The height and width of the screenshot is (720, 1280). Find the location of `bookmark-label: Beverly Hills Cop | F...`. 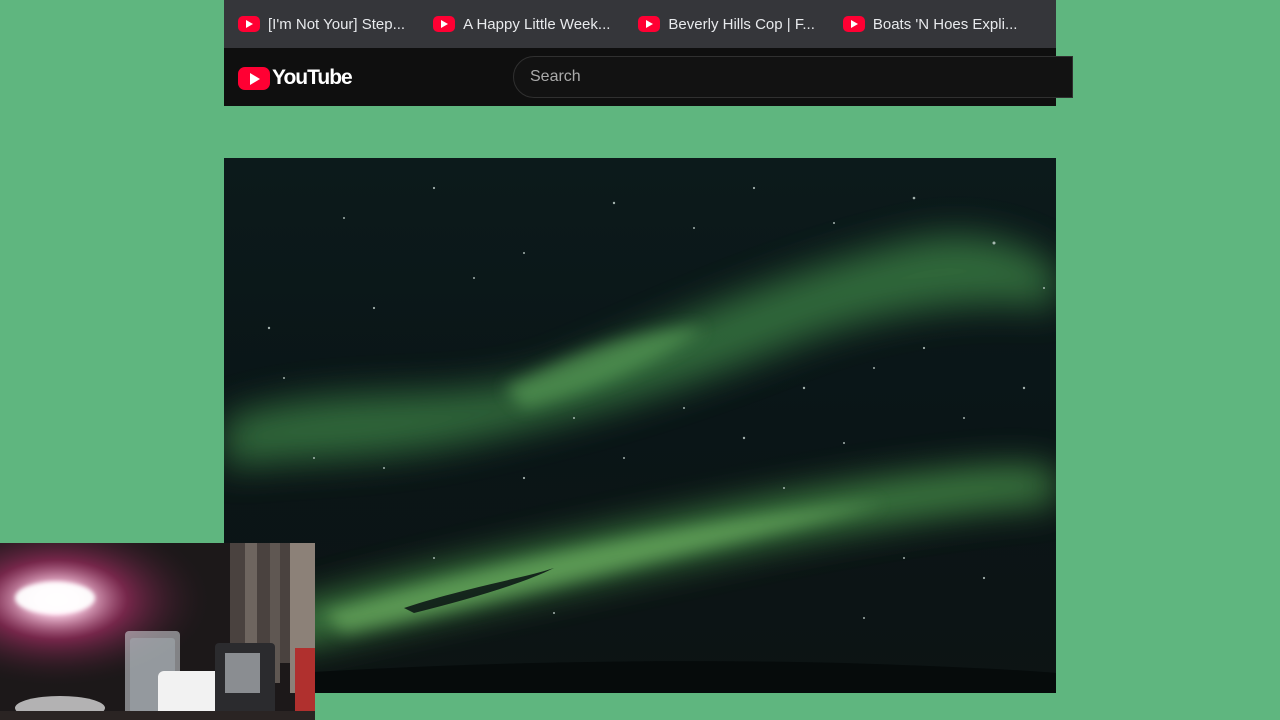

bookmark-label: Beverly Hills Cop | F... is located at coordinates (741, 24).